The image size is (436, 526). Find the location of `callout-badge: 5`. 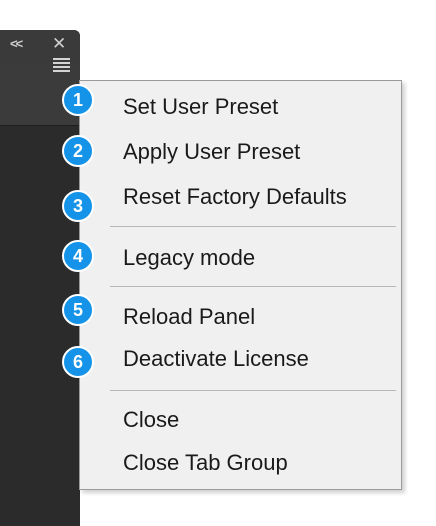

callout-badge: 5 is located at coordinates (78, 310).